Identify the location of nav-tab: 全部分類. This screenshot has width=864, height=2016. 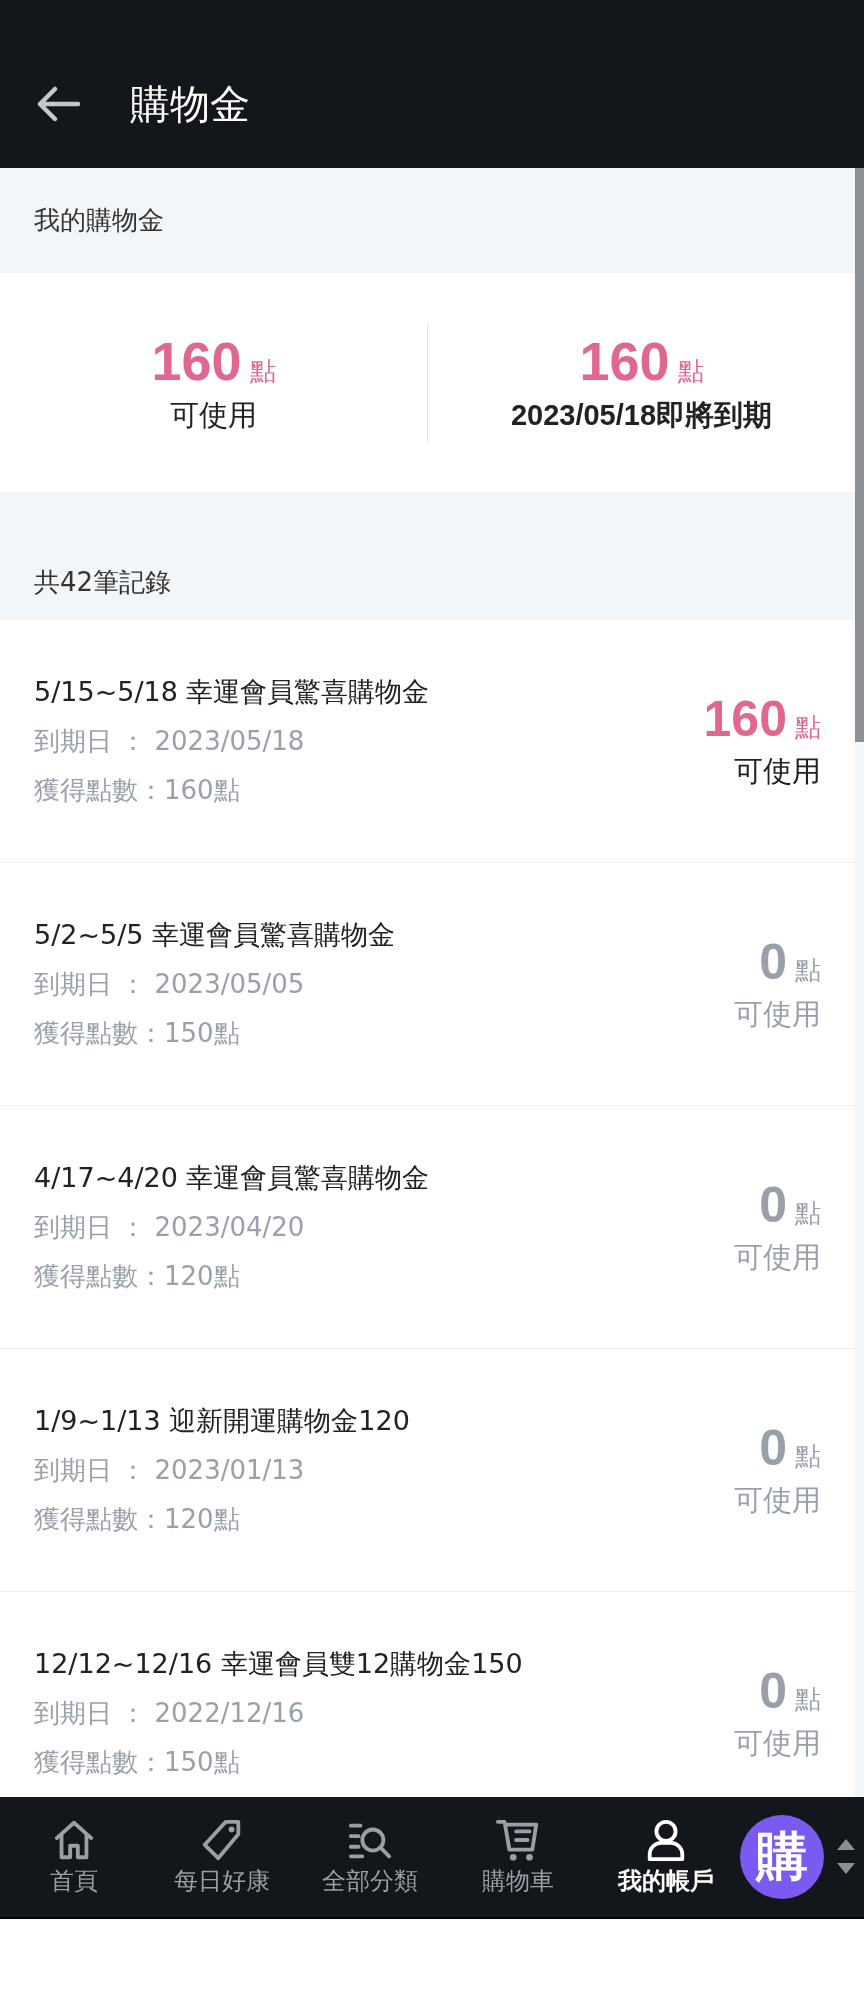
(370, 1857).